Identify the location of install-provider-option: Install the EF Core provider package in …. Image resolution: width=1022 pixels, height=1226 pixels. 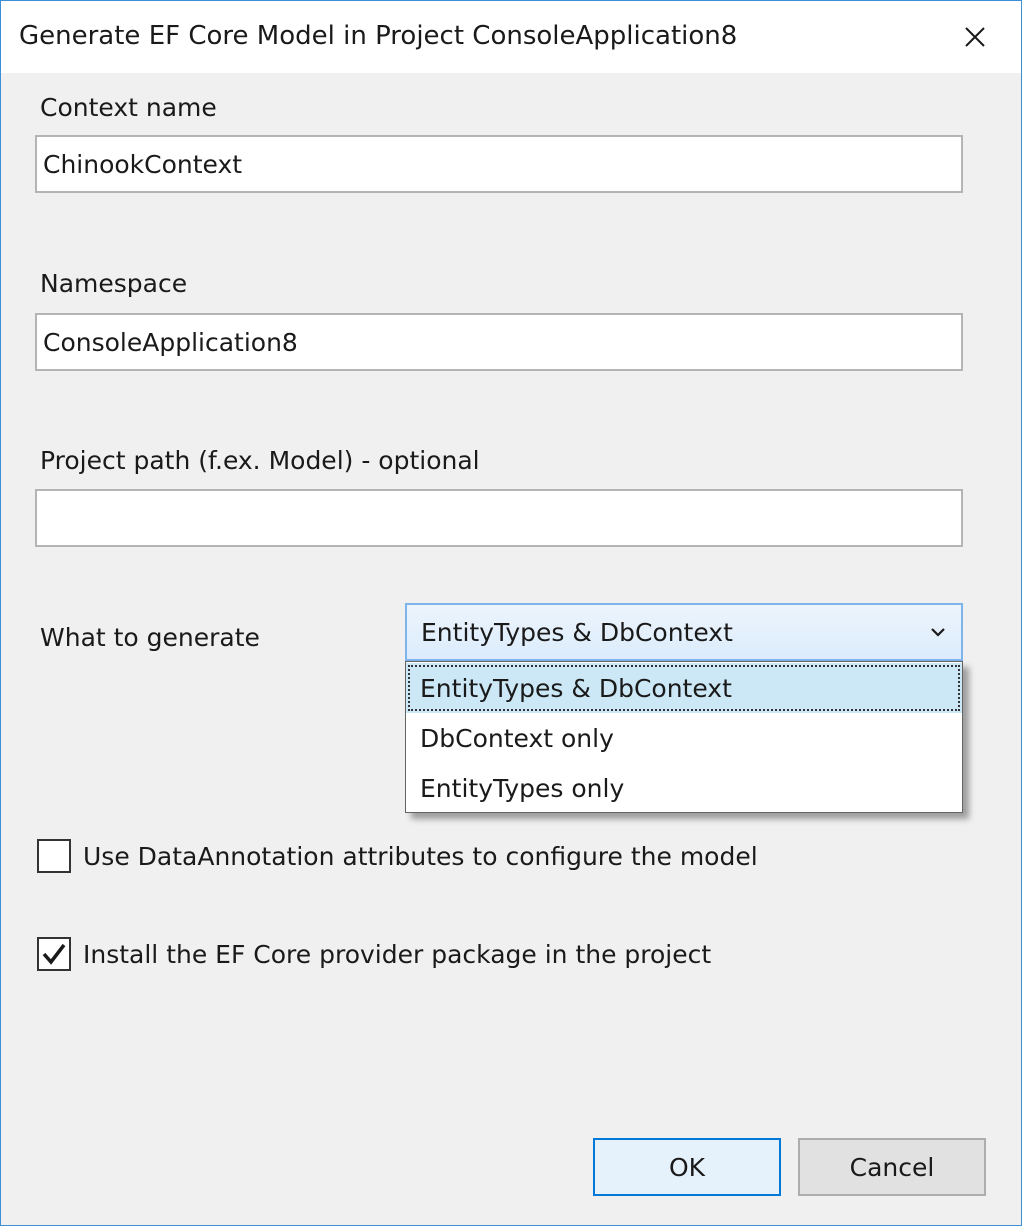
(374, 954).